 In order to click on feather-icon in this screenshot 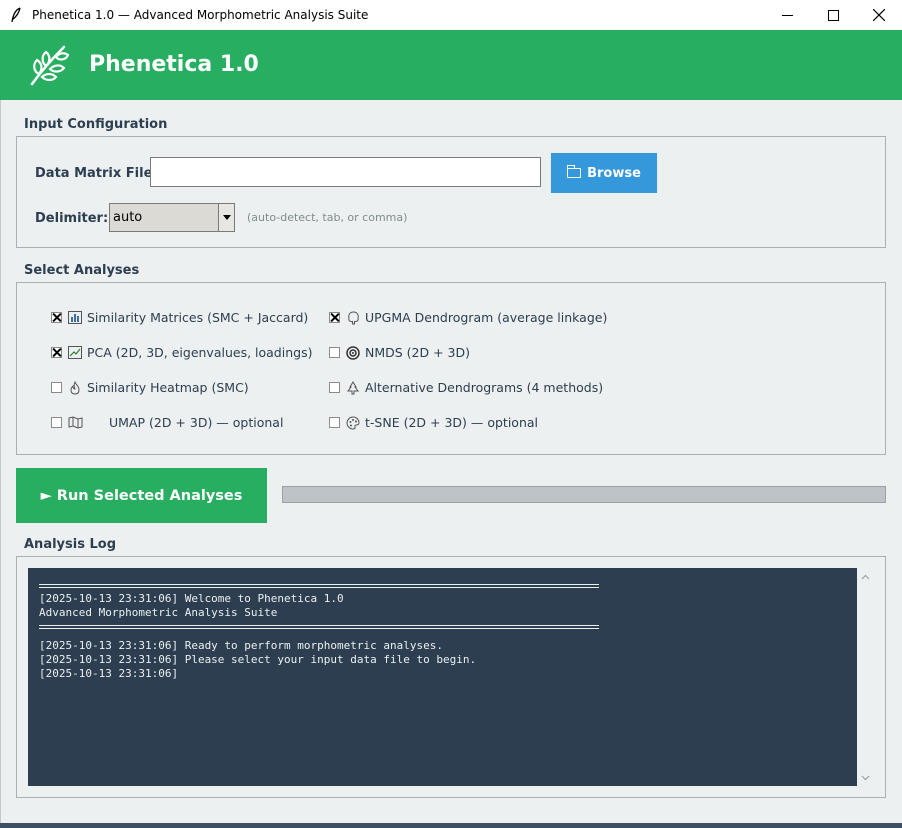, I will do `click(17, 15)`.